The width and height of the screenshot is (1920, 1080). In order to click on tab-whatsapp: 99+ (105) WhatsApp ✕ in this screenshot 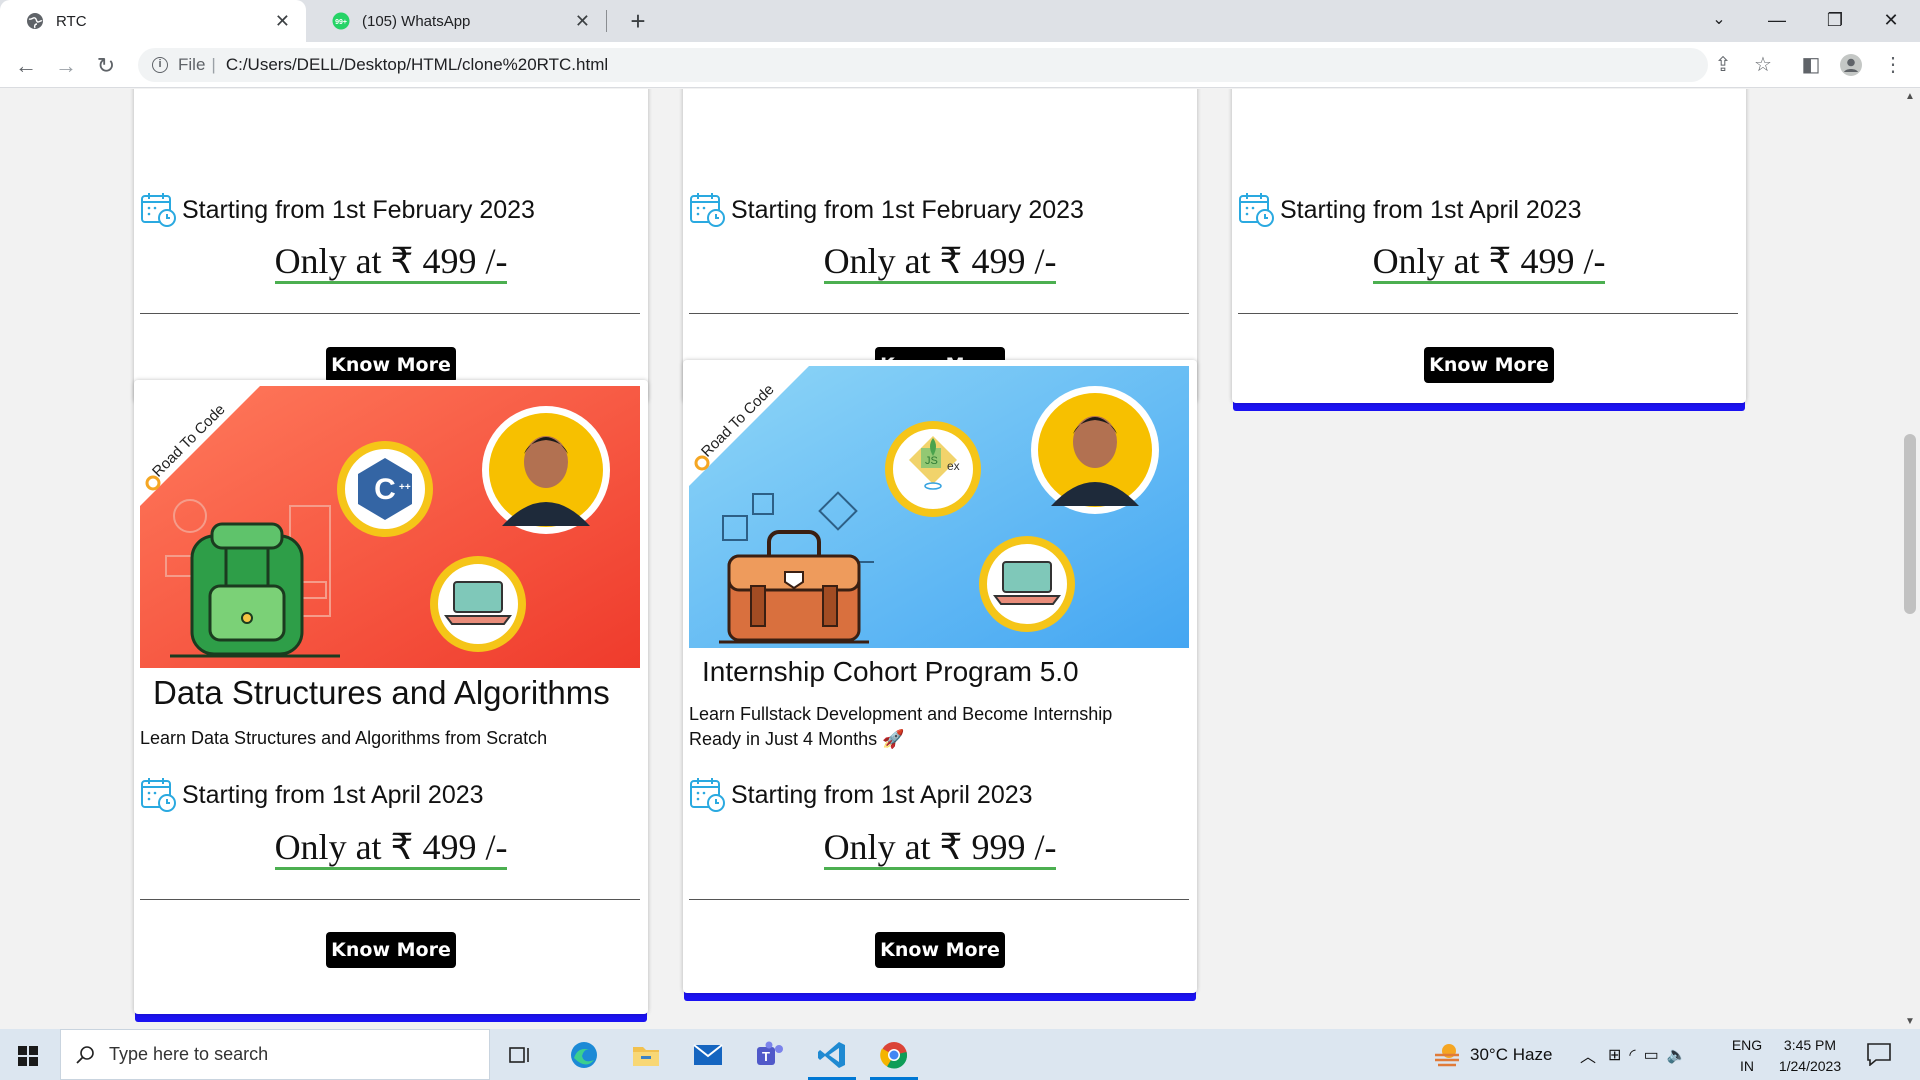, I will do `click(456, 21)`.